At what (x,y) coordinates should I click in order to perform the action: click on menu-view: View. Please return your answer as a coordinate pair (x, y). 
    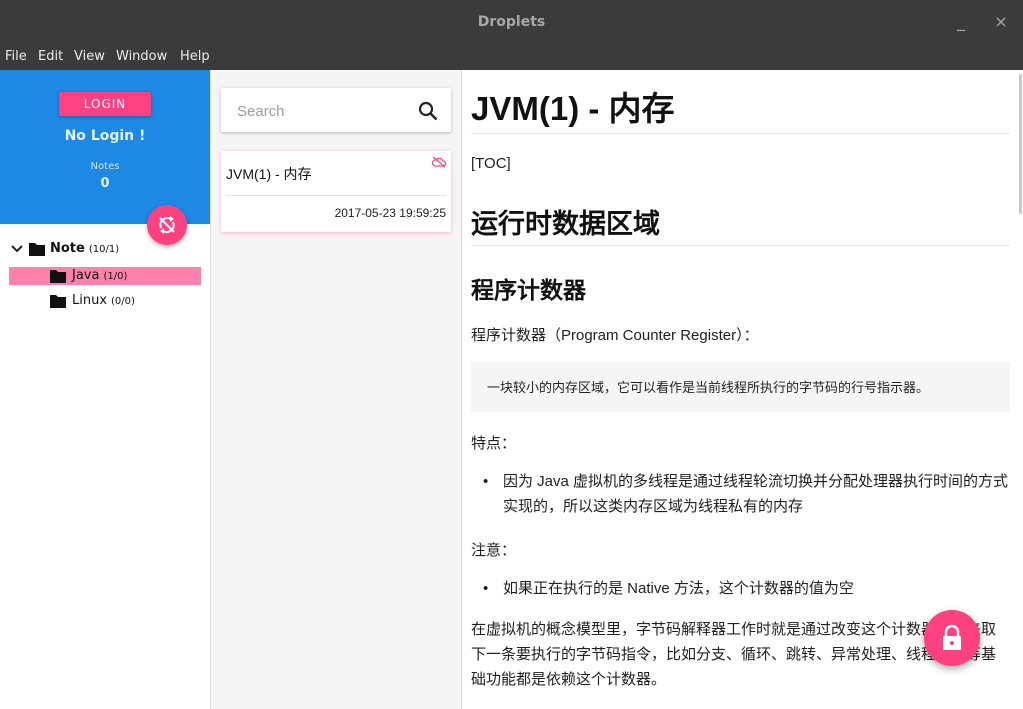
    Looking at the image, I should click on (89, 56).